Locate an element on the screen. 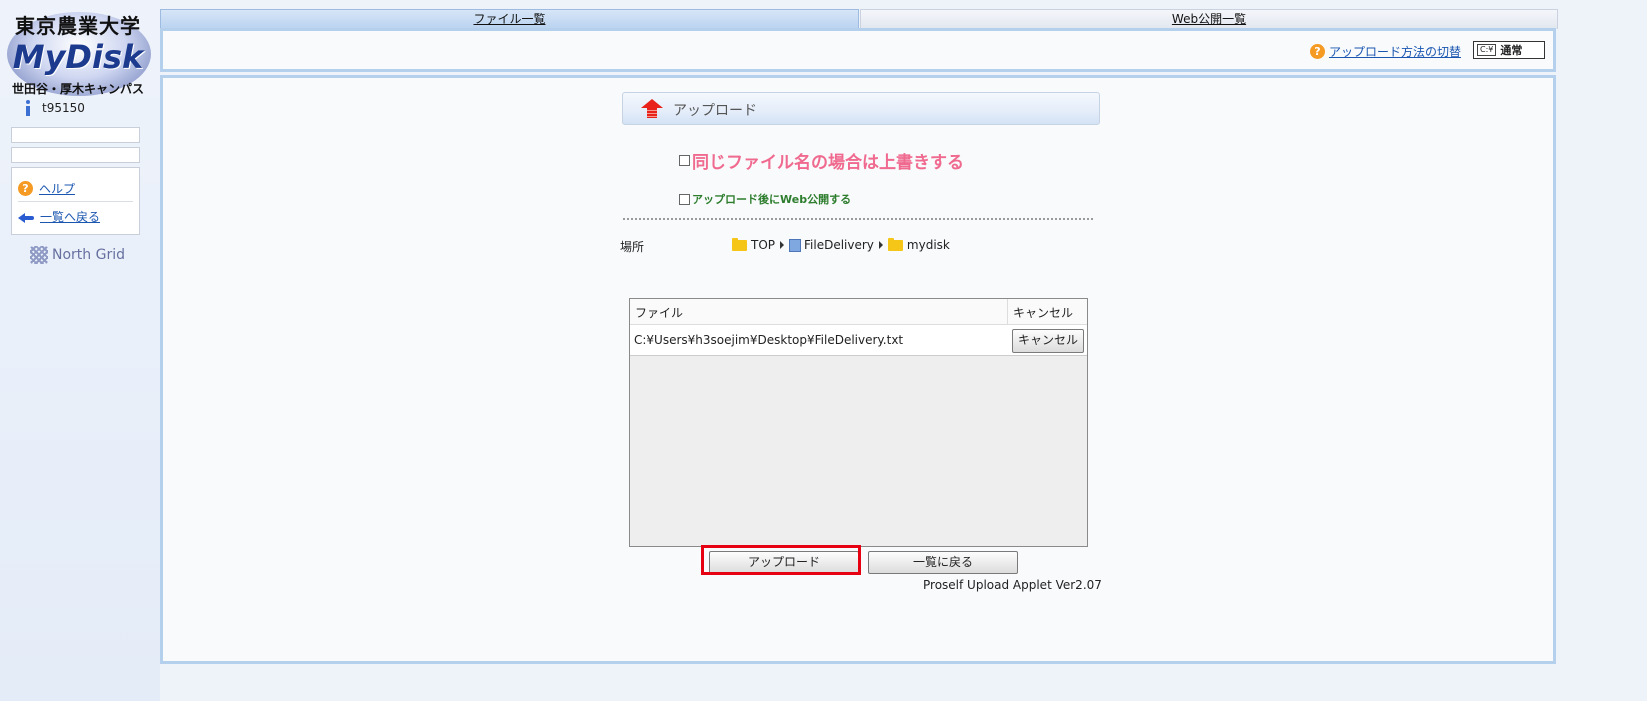 This screenshot has width=1647, height=701. help-link-row: ? ヘルプ is located at coordinates (46, 188).